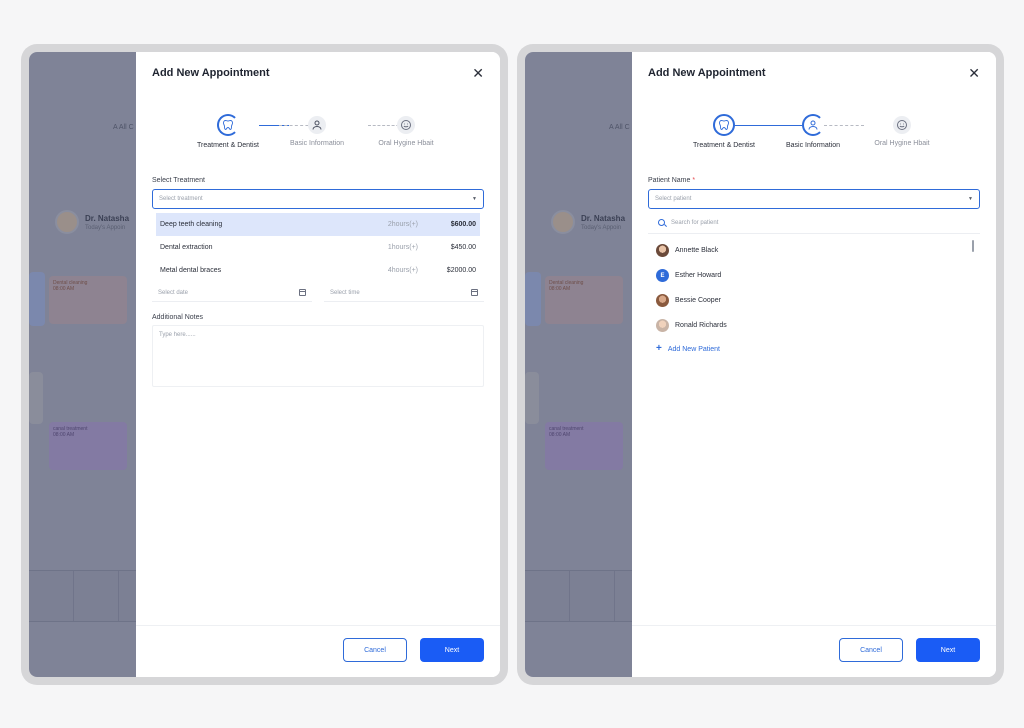  Describe the element at coordinates (404, 293) in the screenshot. I see `time-picker: Select time` at that location.